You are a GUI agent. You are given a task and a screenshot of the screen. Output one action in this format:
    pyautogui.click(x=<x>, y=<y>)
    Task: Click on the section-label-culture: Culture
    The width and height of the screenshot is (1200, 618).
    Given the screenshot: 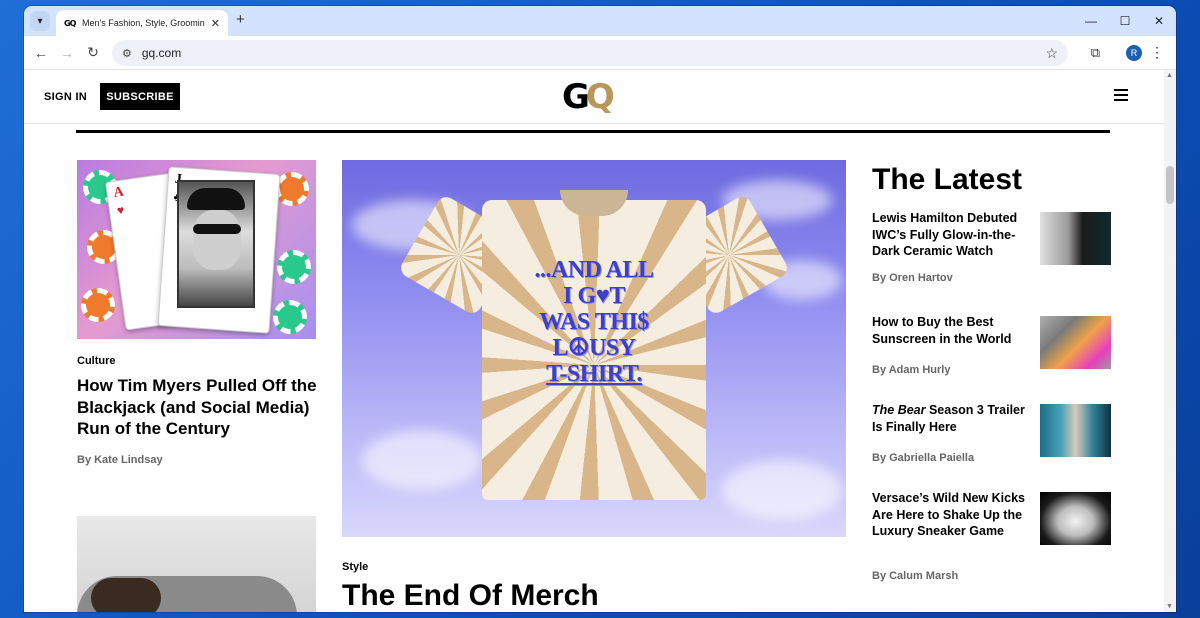 What is the action you would take?
    pyautogui.click(x=96, y=361)
    